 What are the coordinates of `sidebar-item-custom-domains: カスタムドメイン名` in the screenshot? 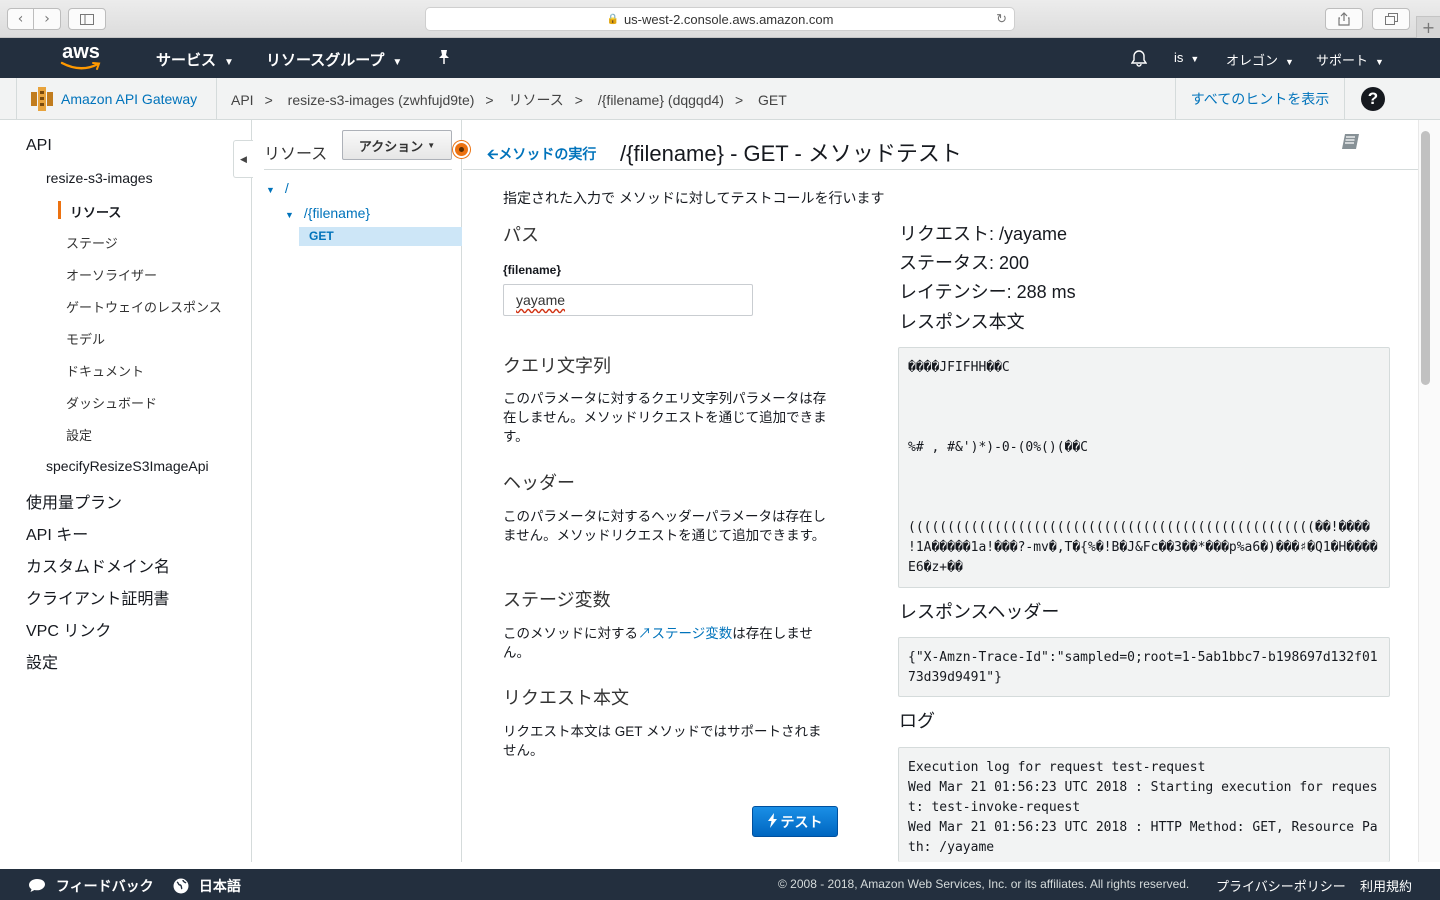 It's located at (98, 565).